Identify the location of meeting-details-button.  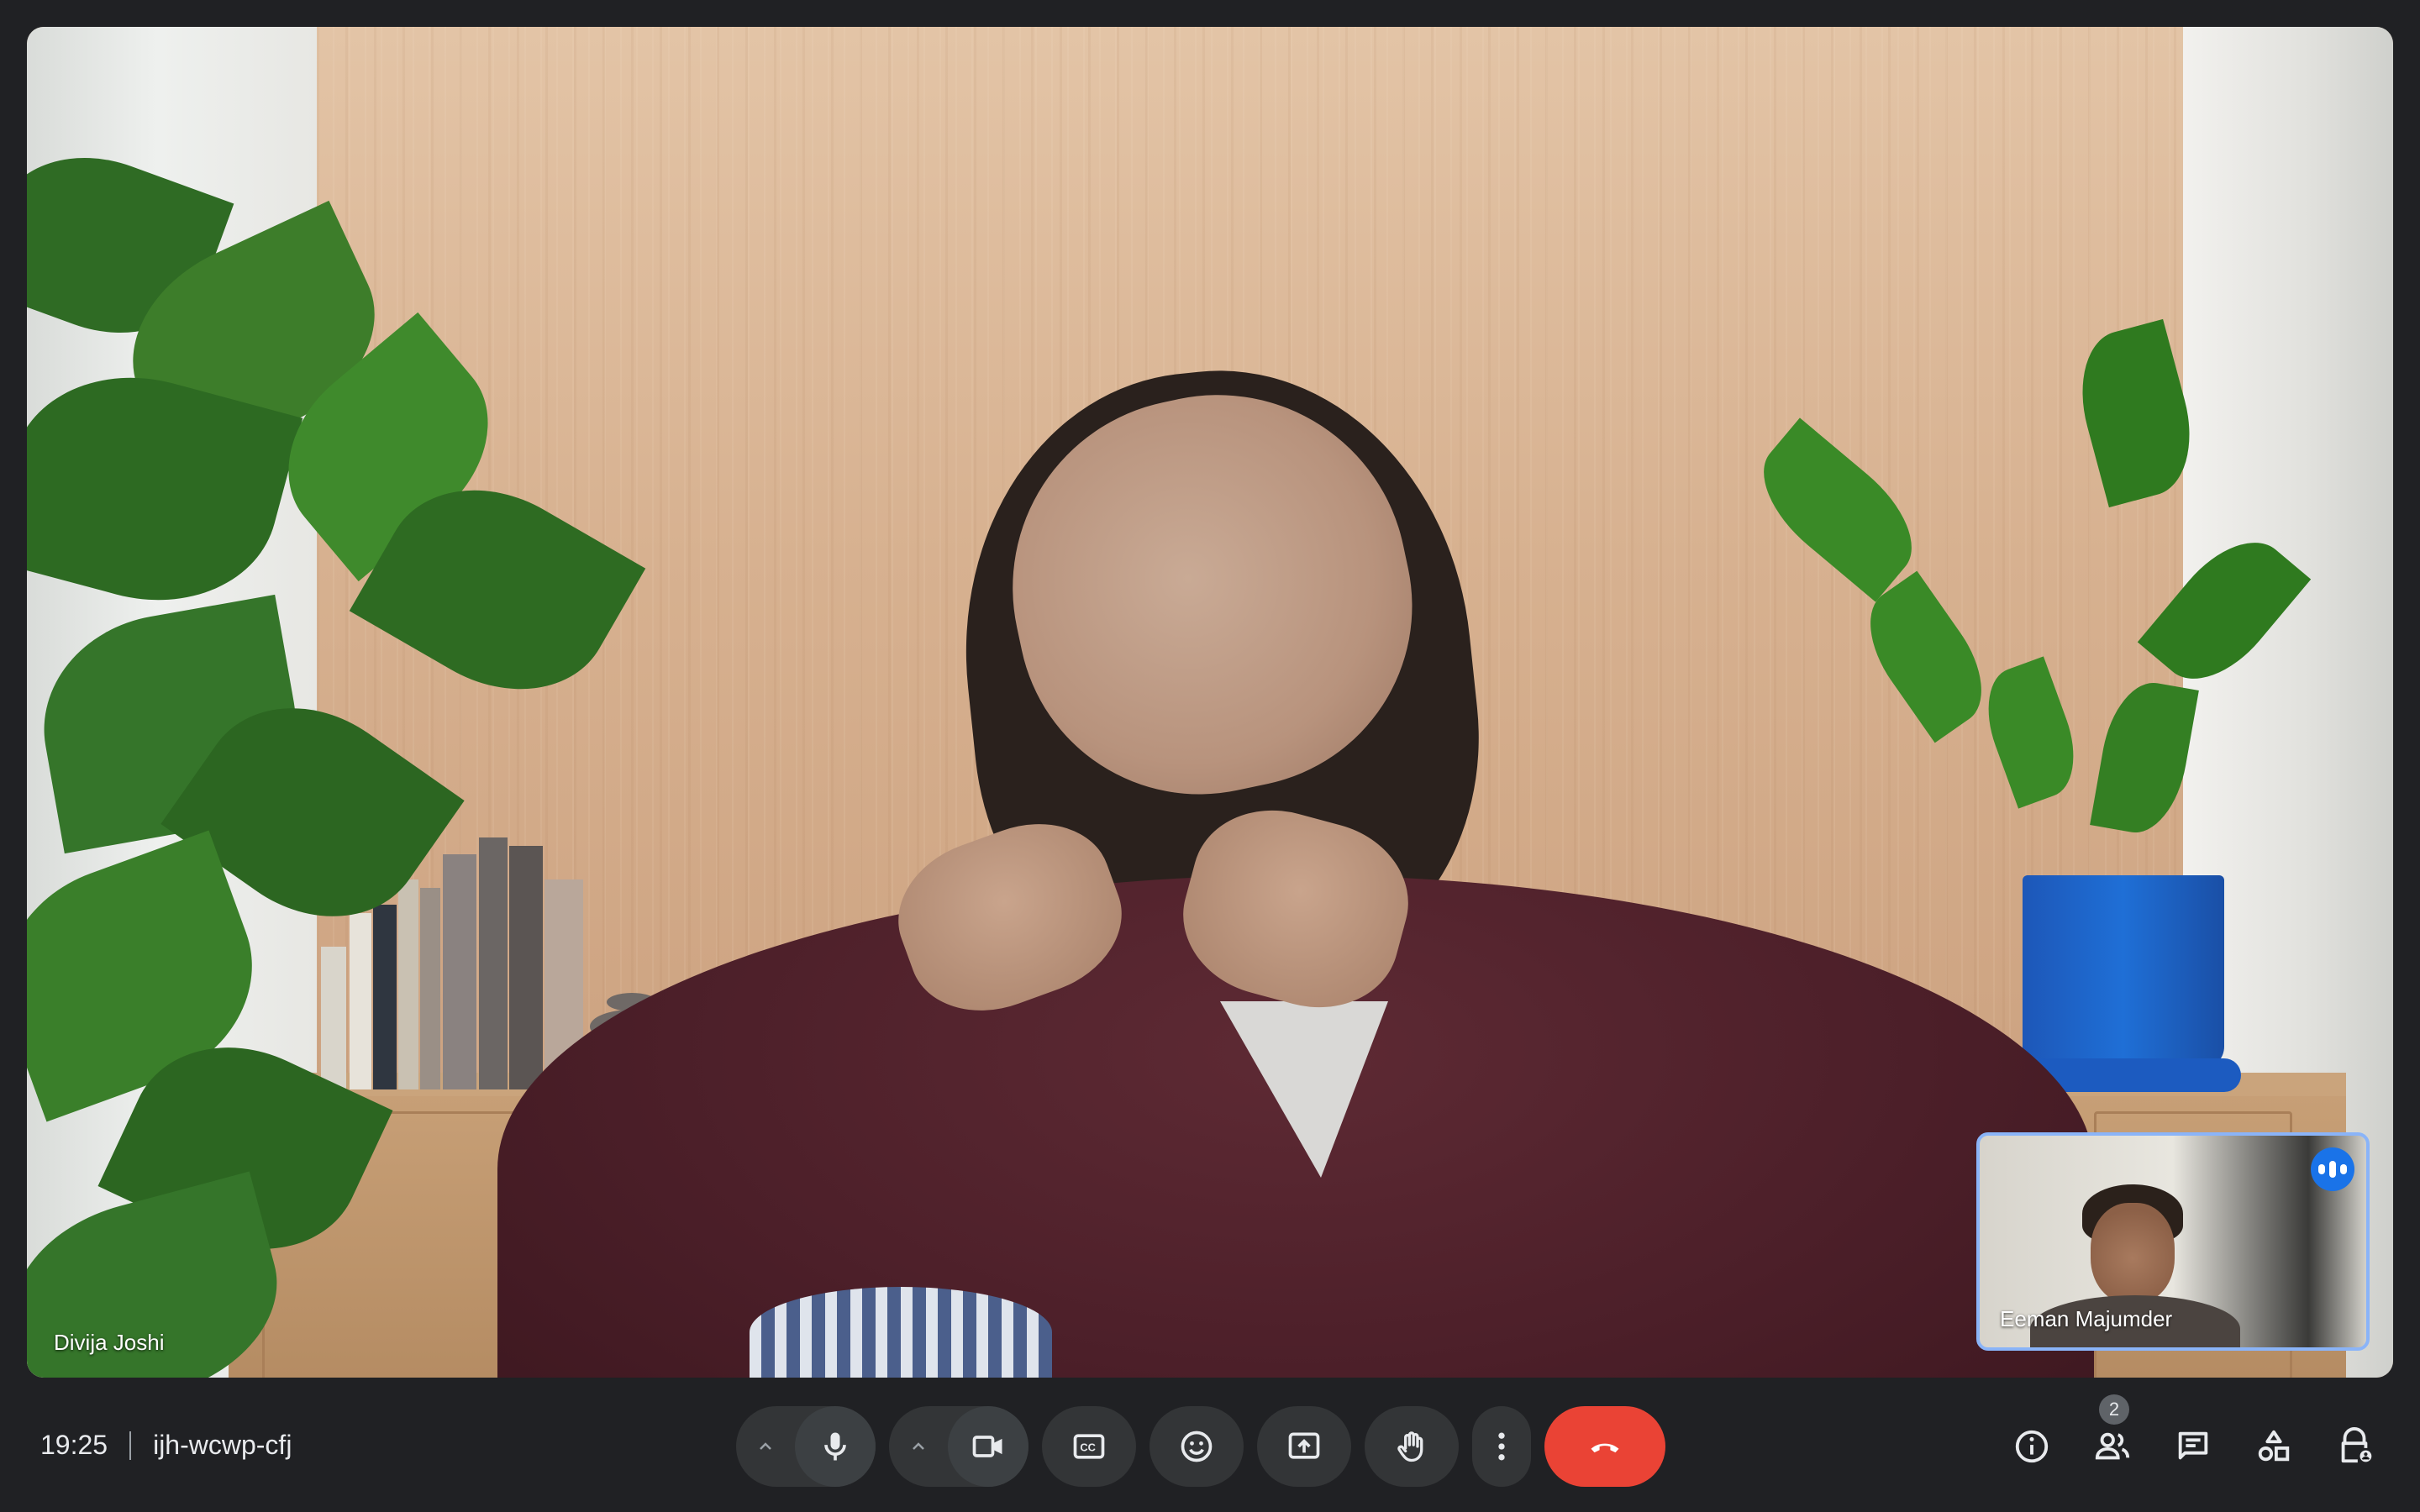
(2032, 1446).